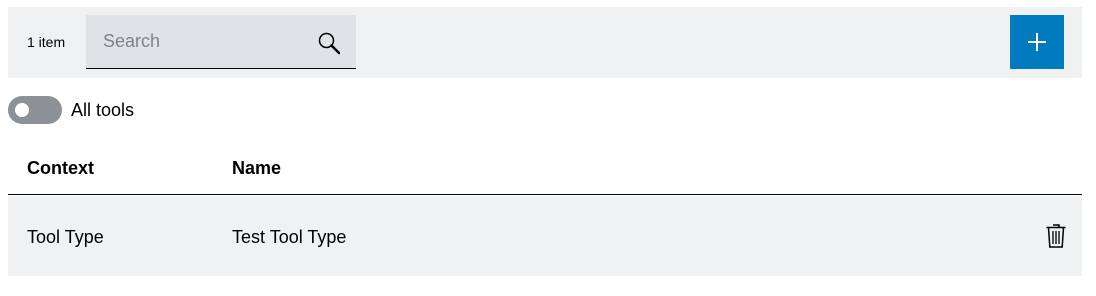 This screenshot has height=296, width=1096. What do you see at coordinates (65, 237) in the screenshot?
I see `cell-context: Tool Type` at bounding box center [65, 237].